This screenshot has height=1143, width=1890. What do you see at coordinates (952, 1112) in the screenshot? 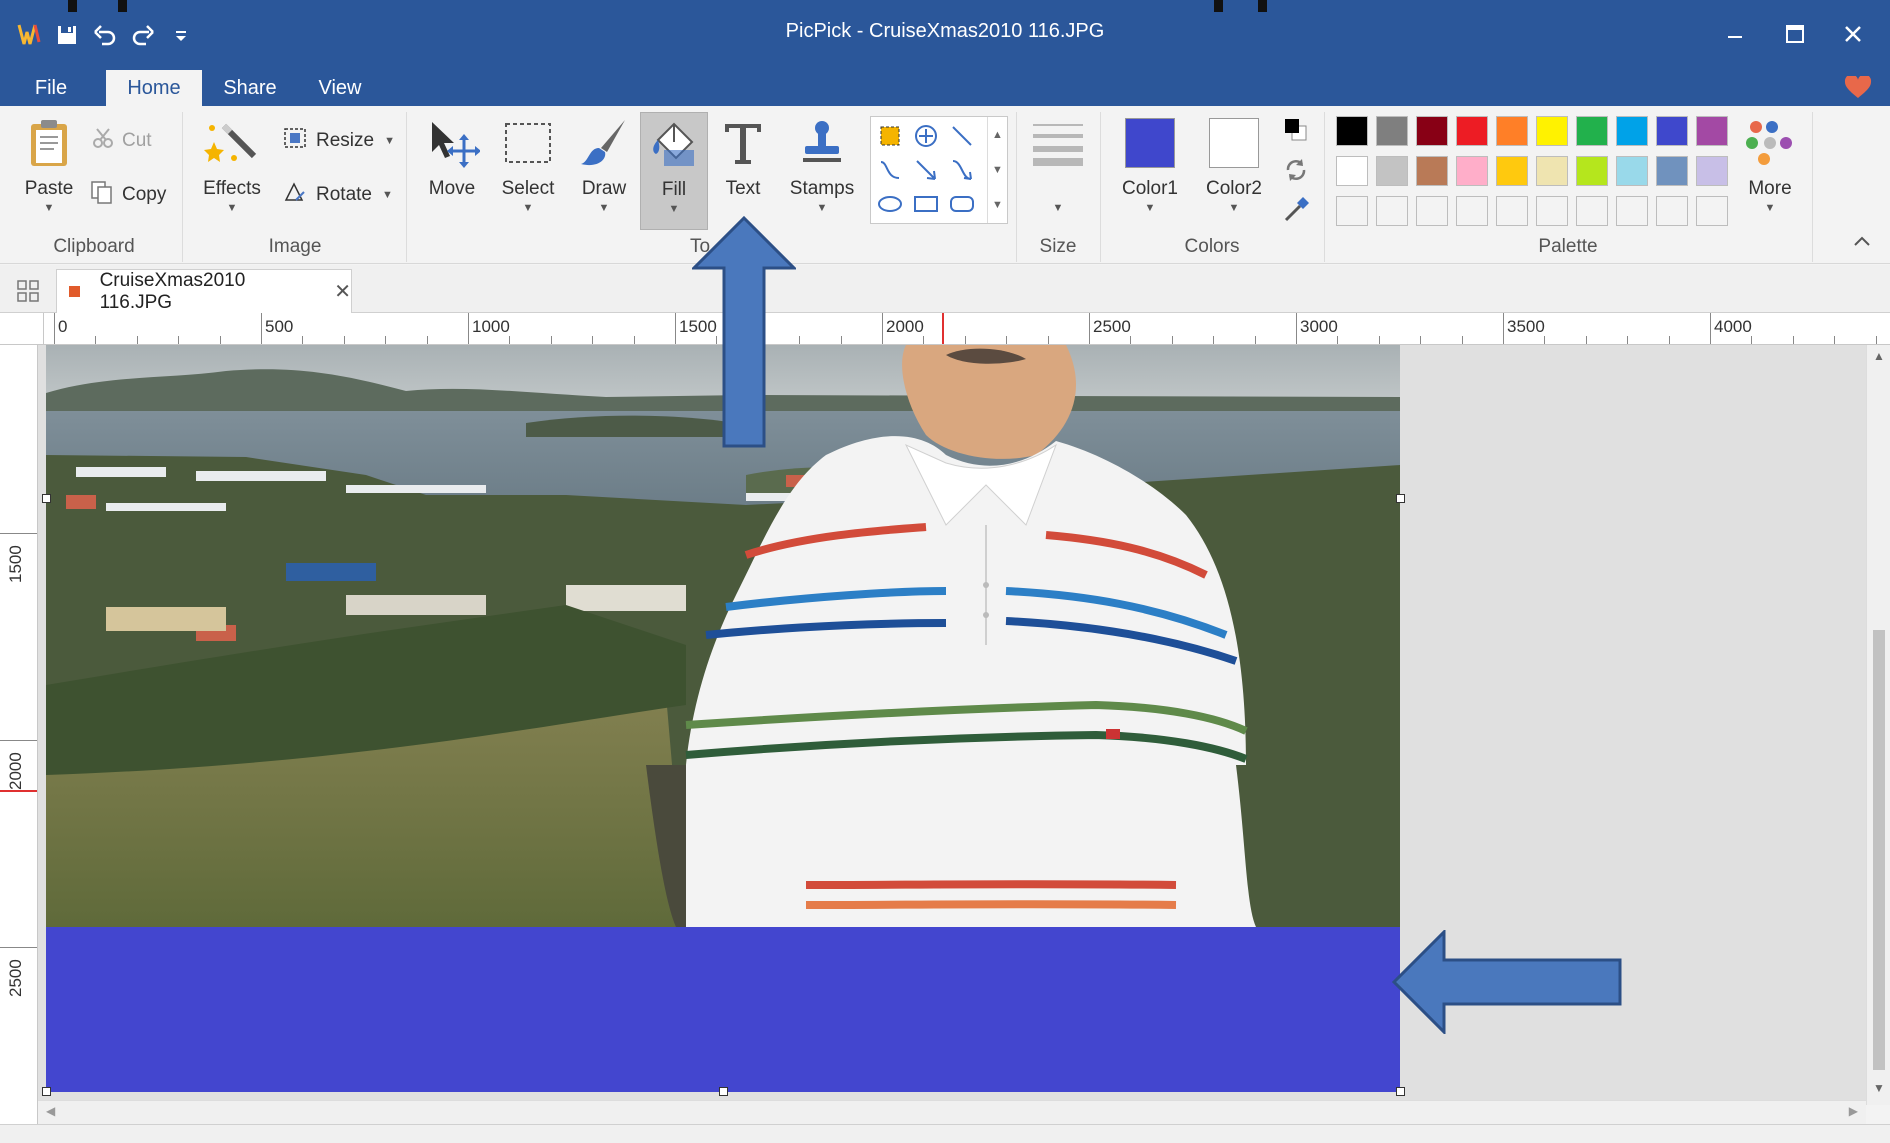
I see `horizontal-scrollbar: ◀ ▶` at bounding box center [952, 1112].